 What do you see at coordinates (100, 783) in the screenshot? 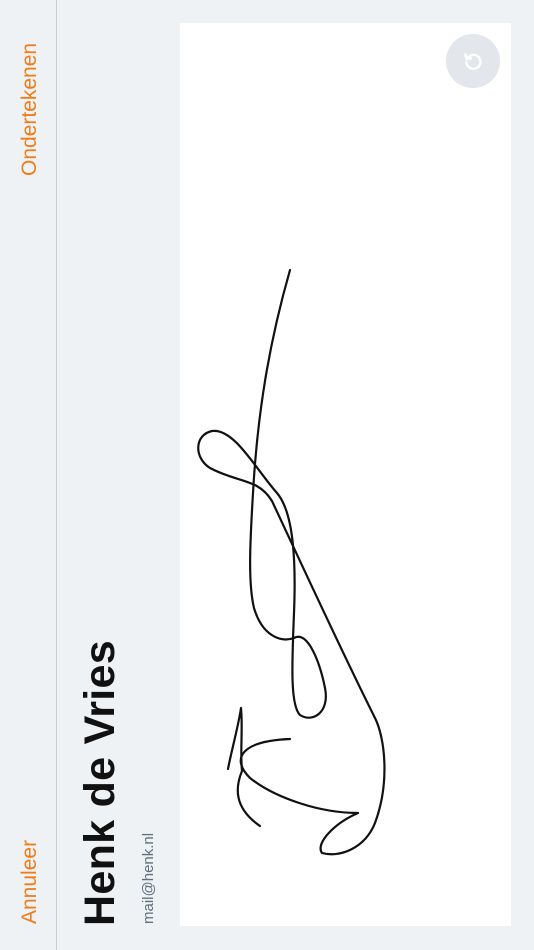
I see `signer-name: Henk de Vries` at bounding box center [100, 783].